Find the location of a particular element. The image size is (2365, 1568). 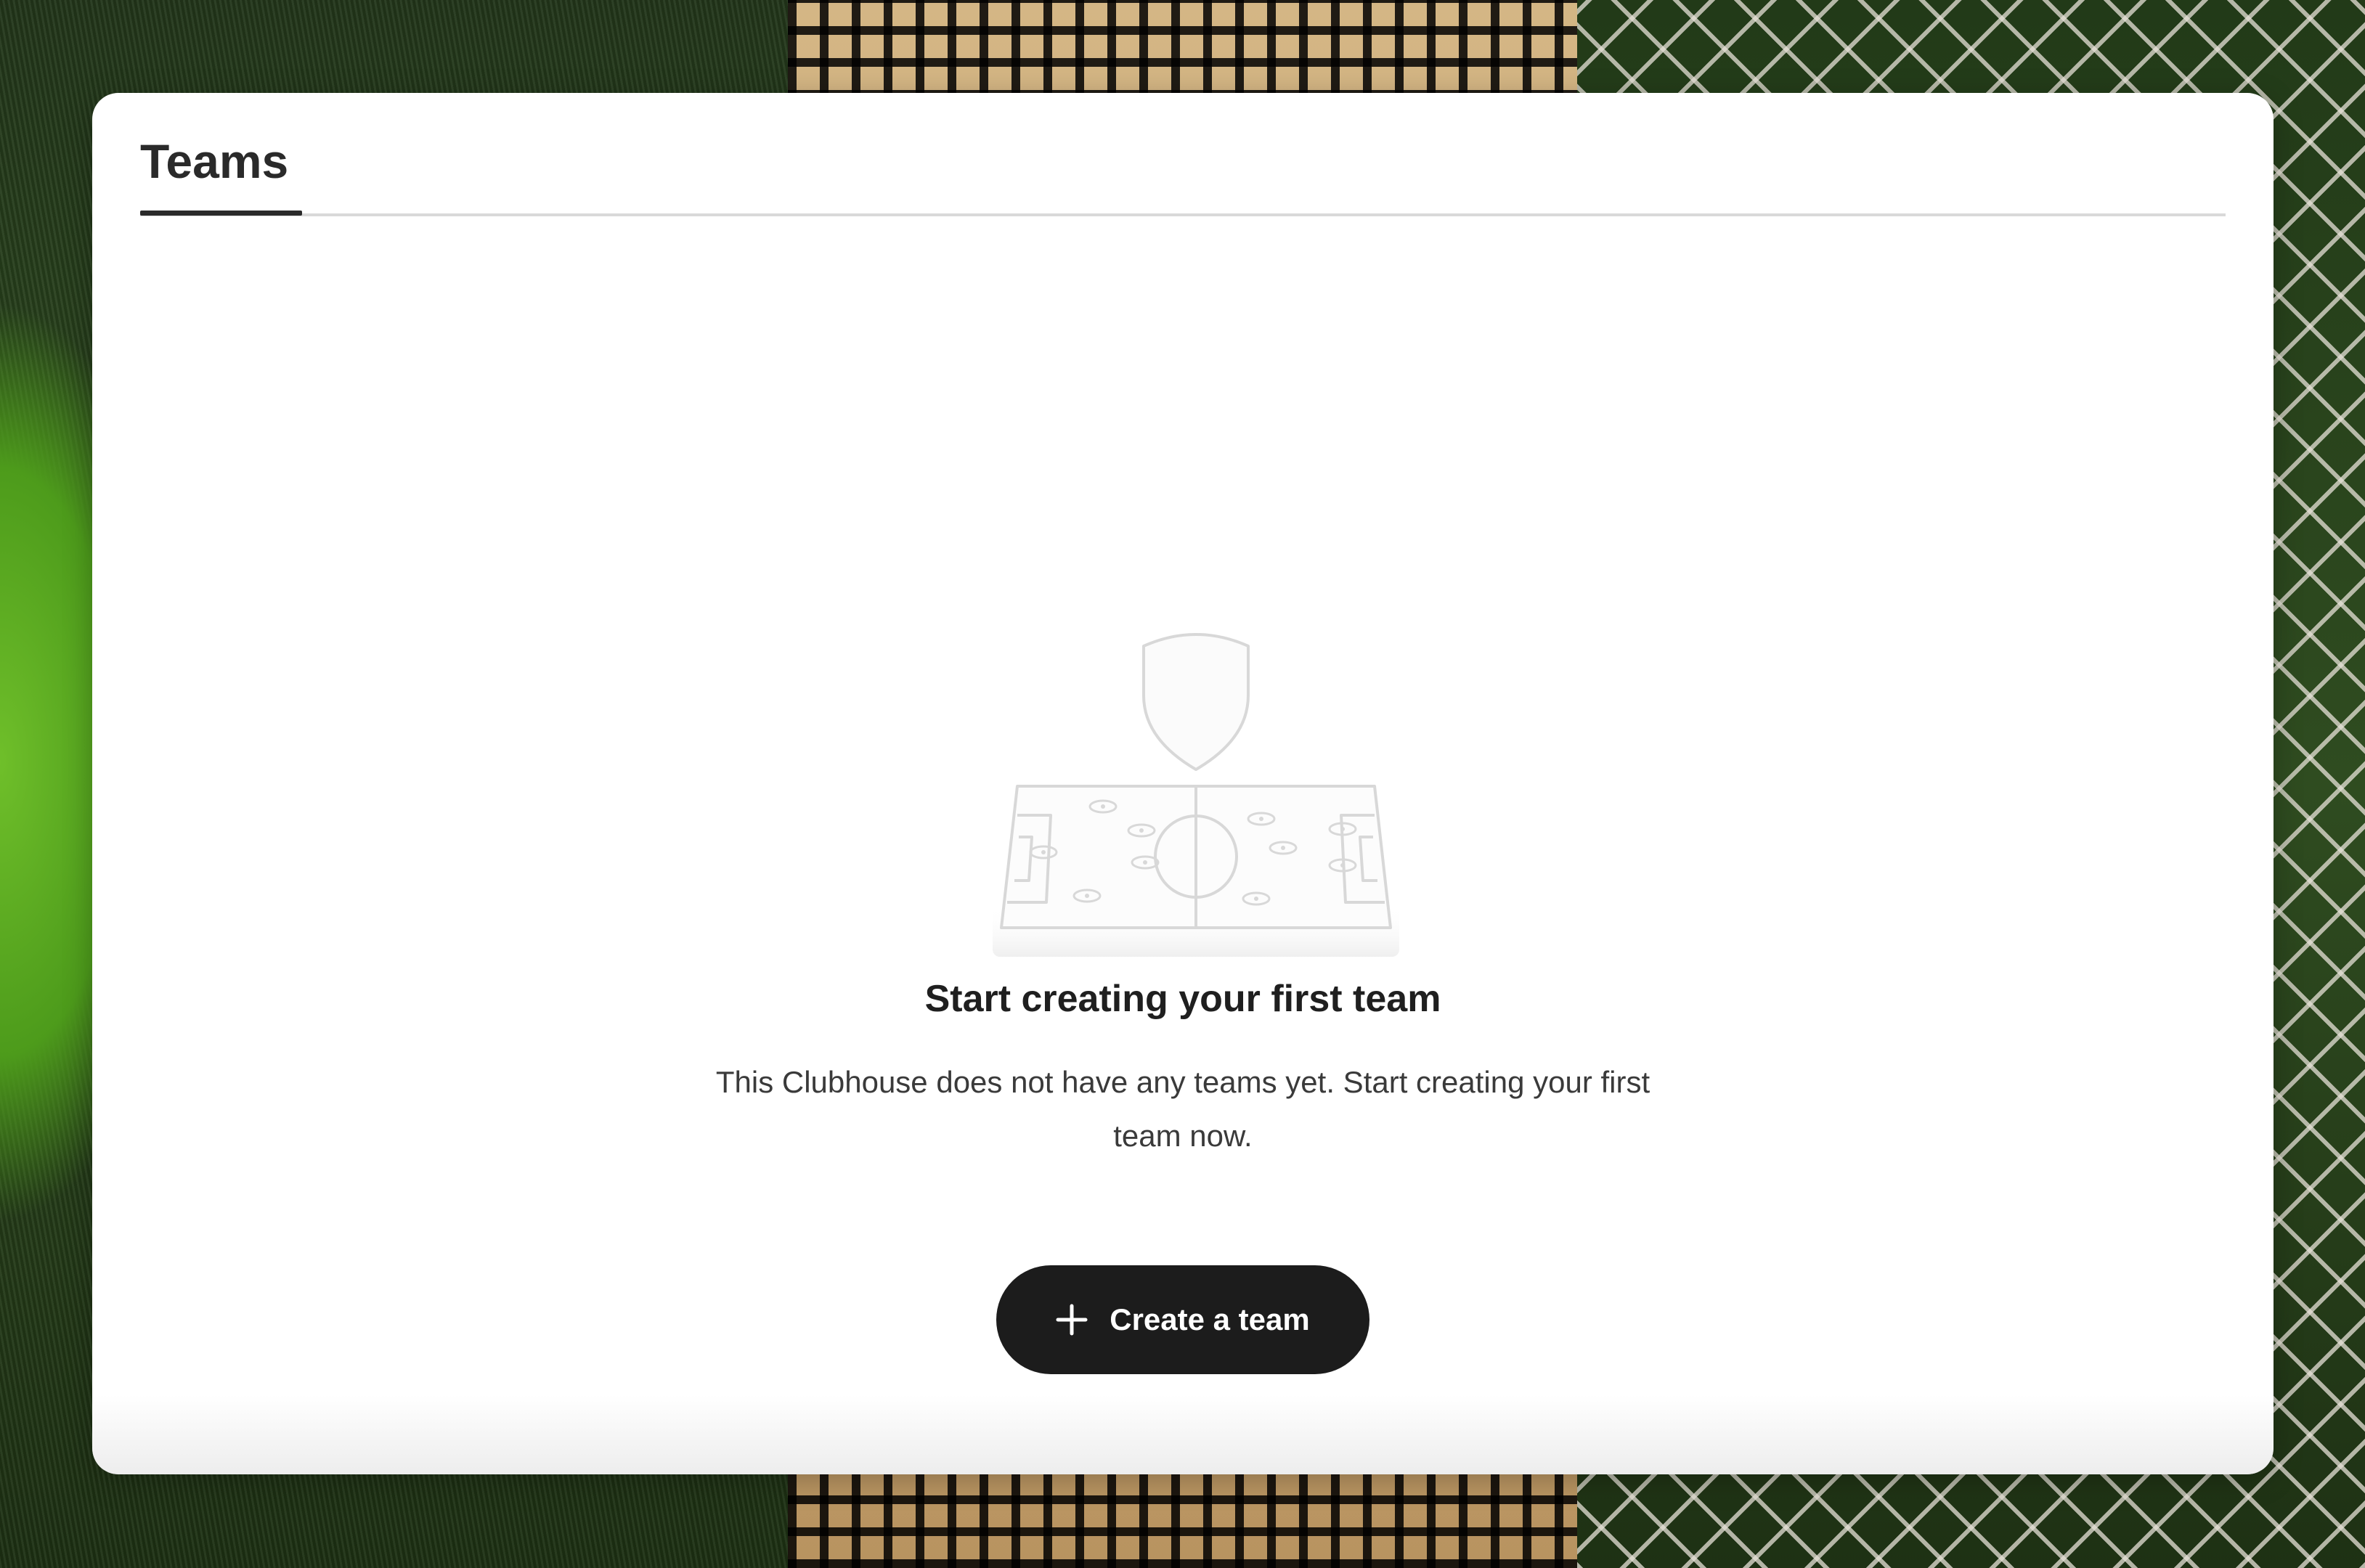

shield-over-pitch-illustration is located at coordinates (1196, 795).